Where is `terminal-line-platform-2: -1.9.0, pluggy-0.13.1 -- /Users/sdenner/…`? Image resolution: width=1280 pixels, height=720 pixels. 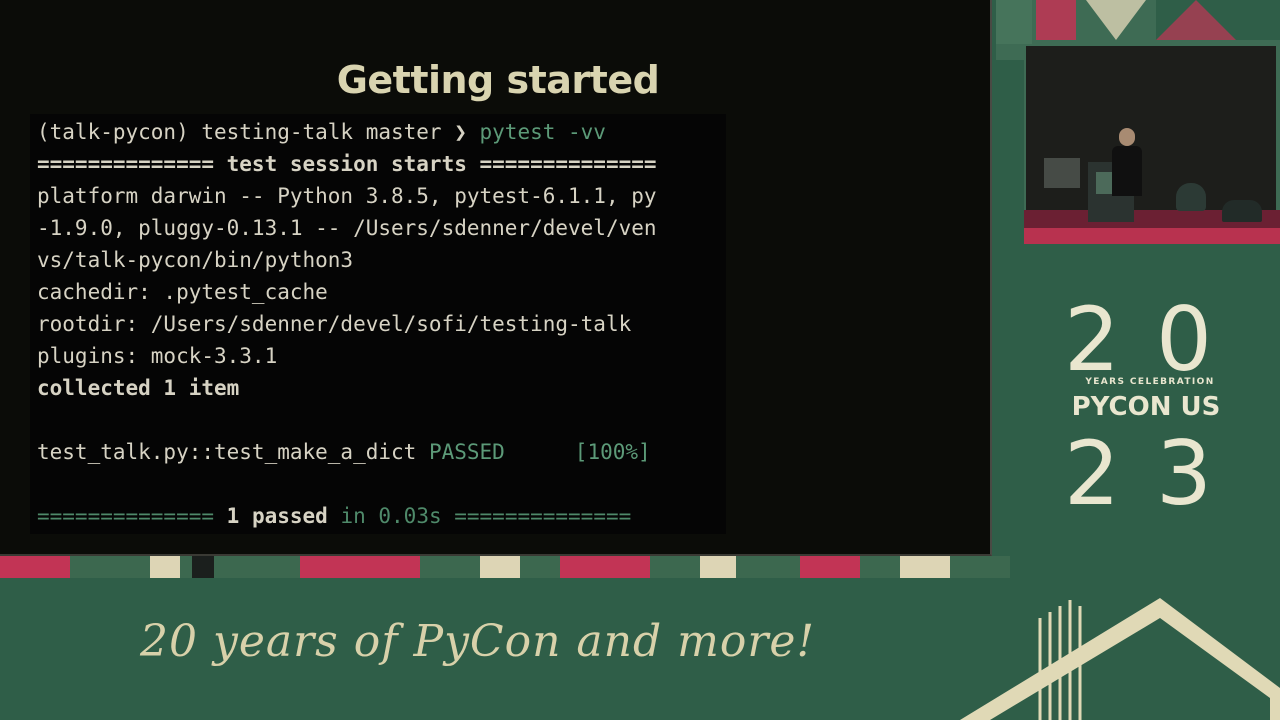
terminal-line-platform-2: -1.9.0, pluggy-0.13.1 -- /Users/sdenner/… is located at coordinates (347, 228).